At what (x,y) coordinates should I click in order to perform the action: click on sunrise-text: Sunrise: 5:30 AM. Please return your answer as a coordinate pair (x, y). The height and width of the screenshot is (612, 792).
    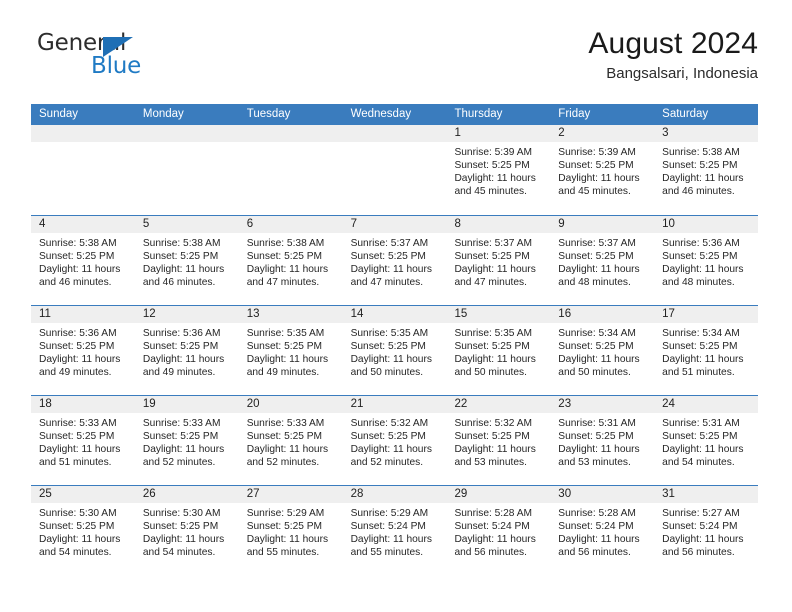
    Looking at the image, I should click on (181, 513).